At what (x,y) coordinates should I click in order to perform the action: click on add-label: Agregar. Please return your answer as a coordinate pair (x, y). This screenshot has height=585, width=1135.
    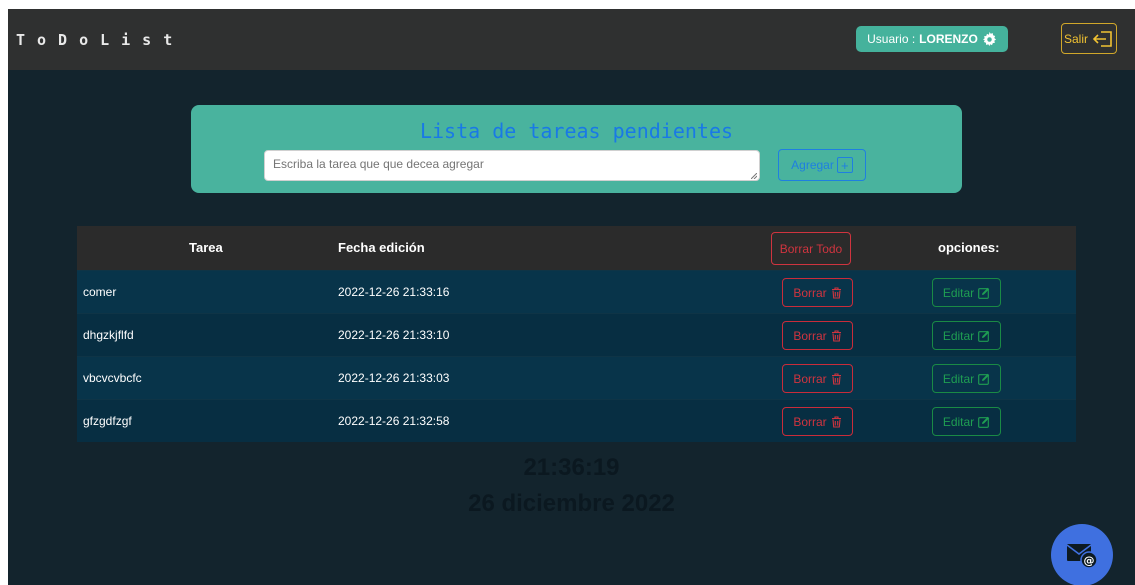
    Looking at the image, I should click on (812, 165).